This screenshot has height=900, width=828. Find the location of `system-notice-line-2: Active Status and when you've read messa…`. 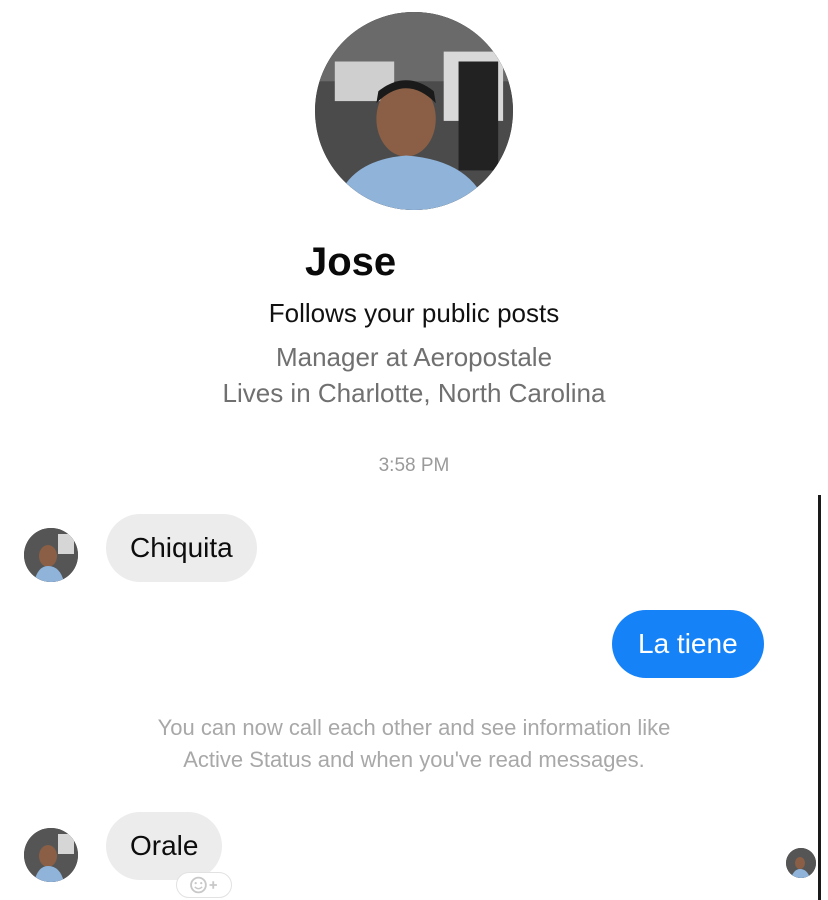

system-notice-line-2: Active Status and when you've read messa… is located at coordinates (414, 759).